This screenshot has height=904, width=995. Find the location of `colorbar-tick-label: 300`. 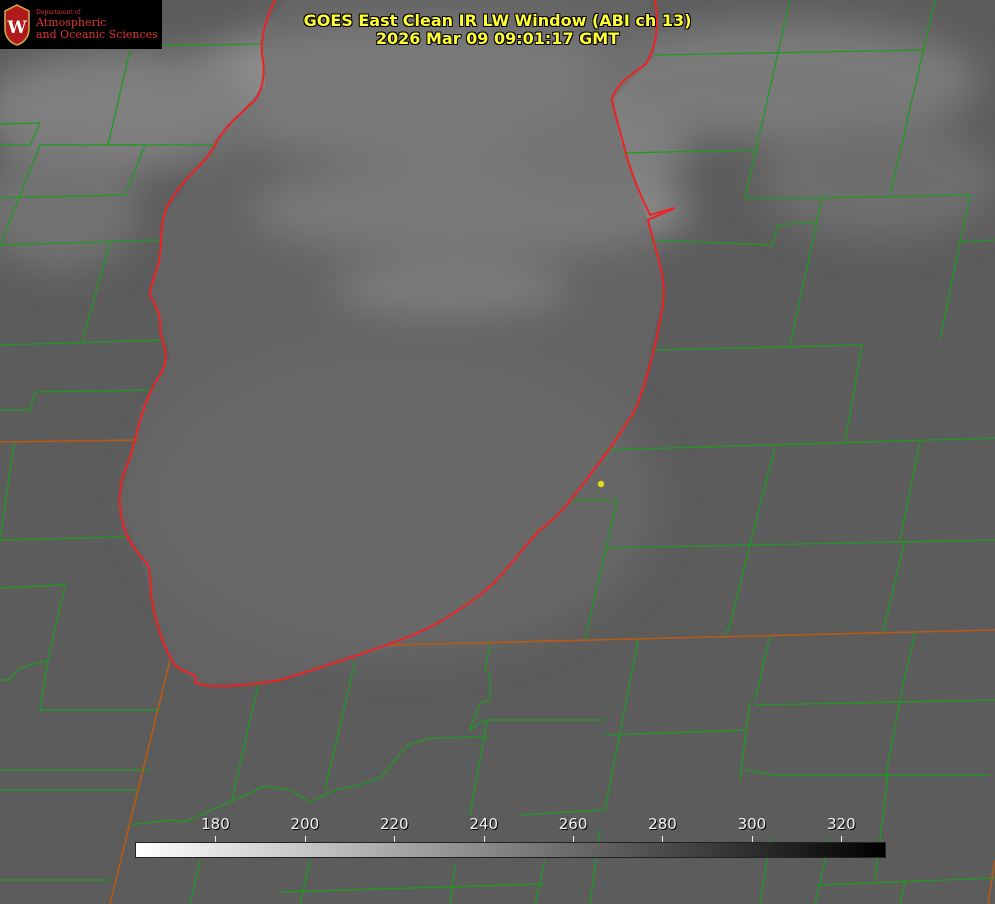

colorbar-tick-label: 300 is located at coordinates (752, 824).